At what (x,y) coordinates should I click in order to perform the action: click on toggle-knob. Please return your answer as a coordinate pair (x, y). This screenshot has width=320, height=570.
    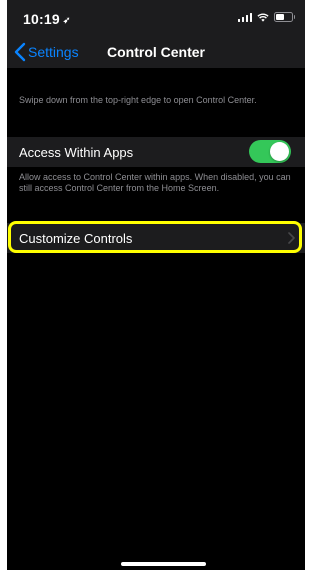
    Looking at the image, I should click on (279, 151).